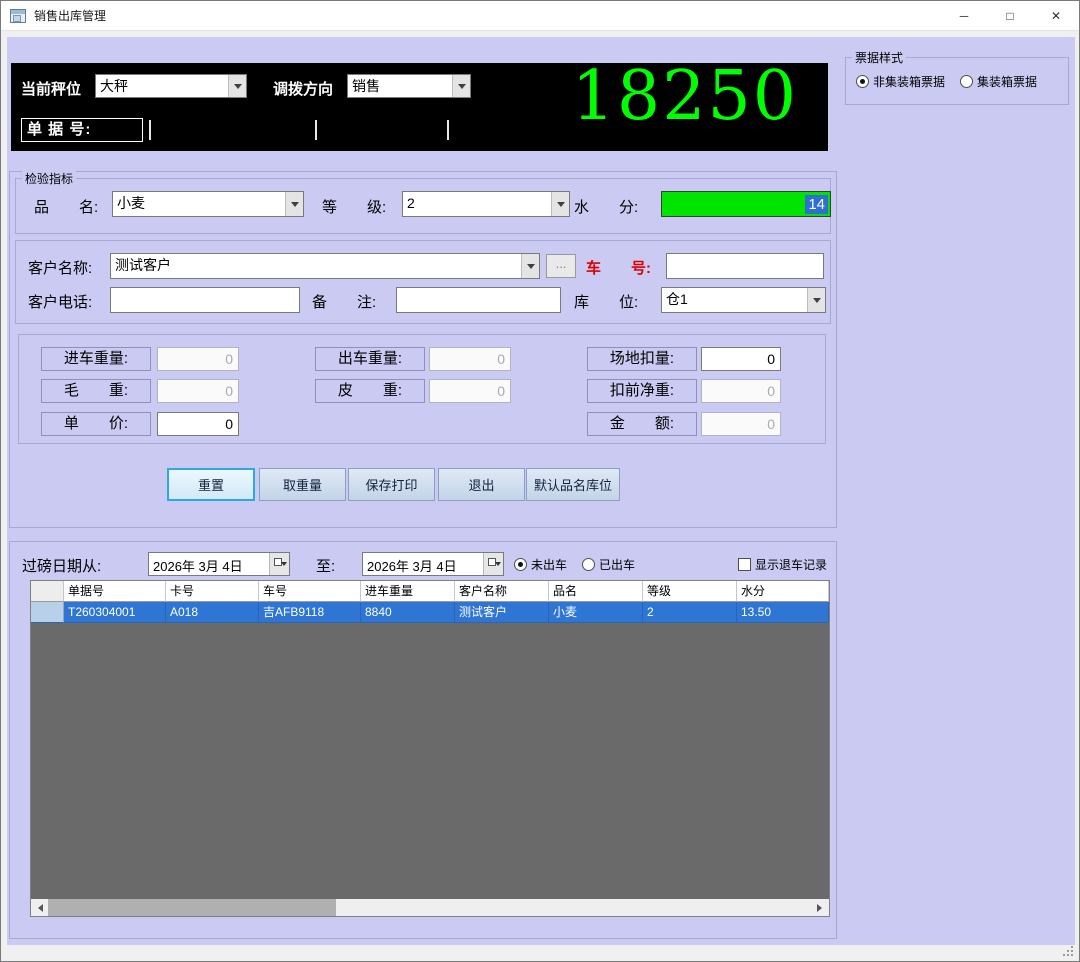  What do you see at coordinates (325, 266) in the screenshot?
I see `customer-name-select: 测试客户` at bounding box center [325, 266].